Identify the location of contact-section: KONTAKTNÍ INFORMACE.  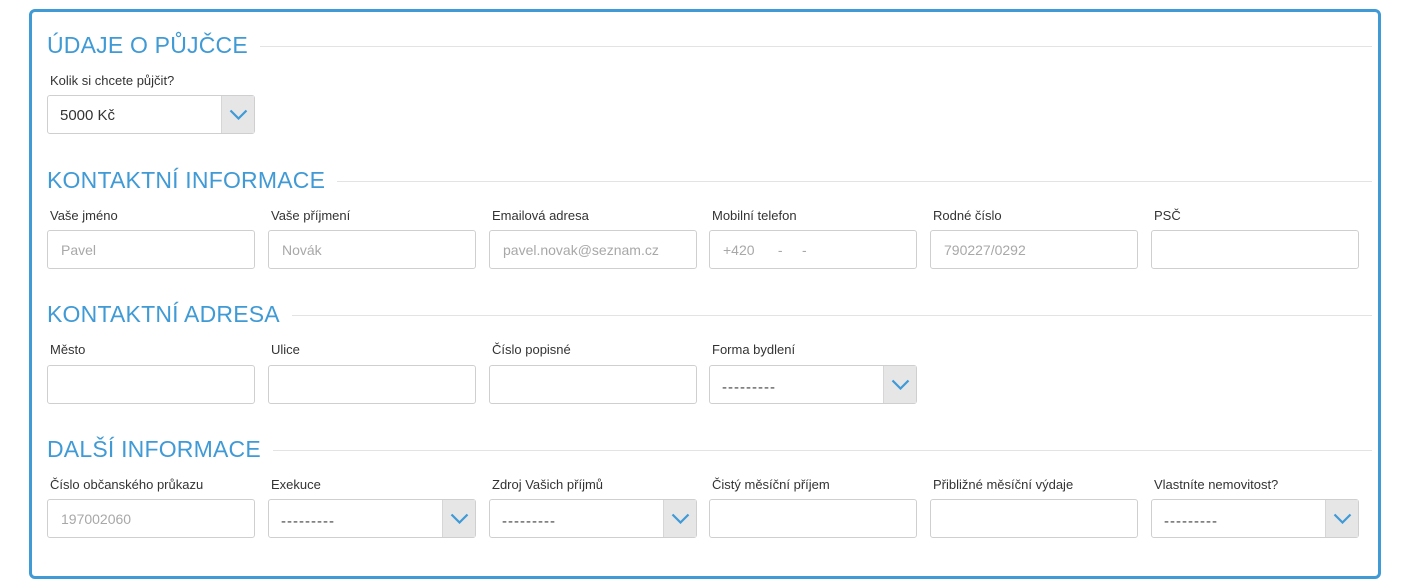
(709, 180).